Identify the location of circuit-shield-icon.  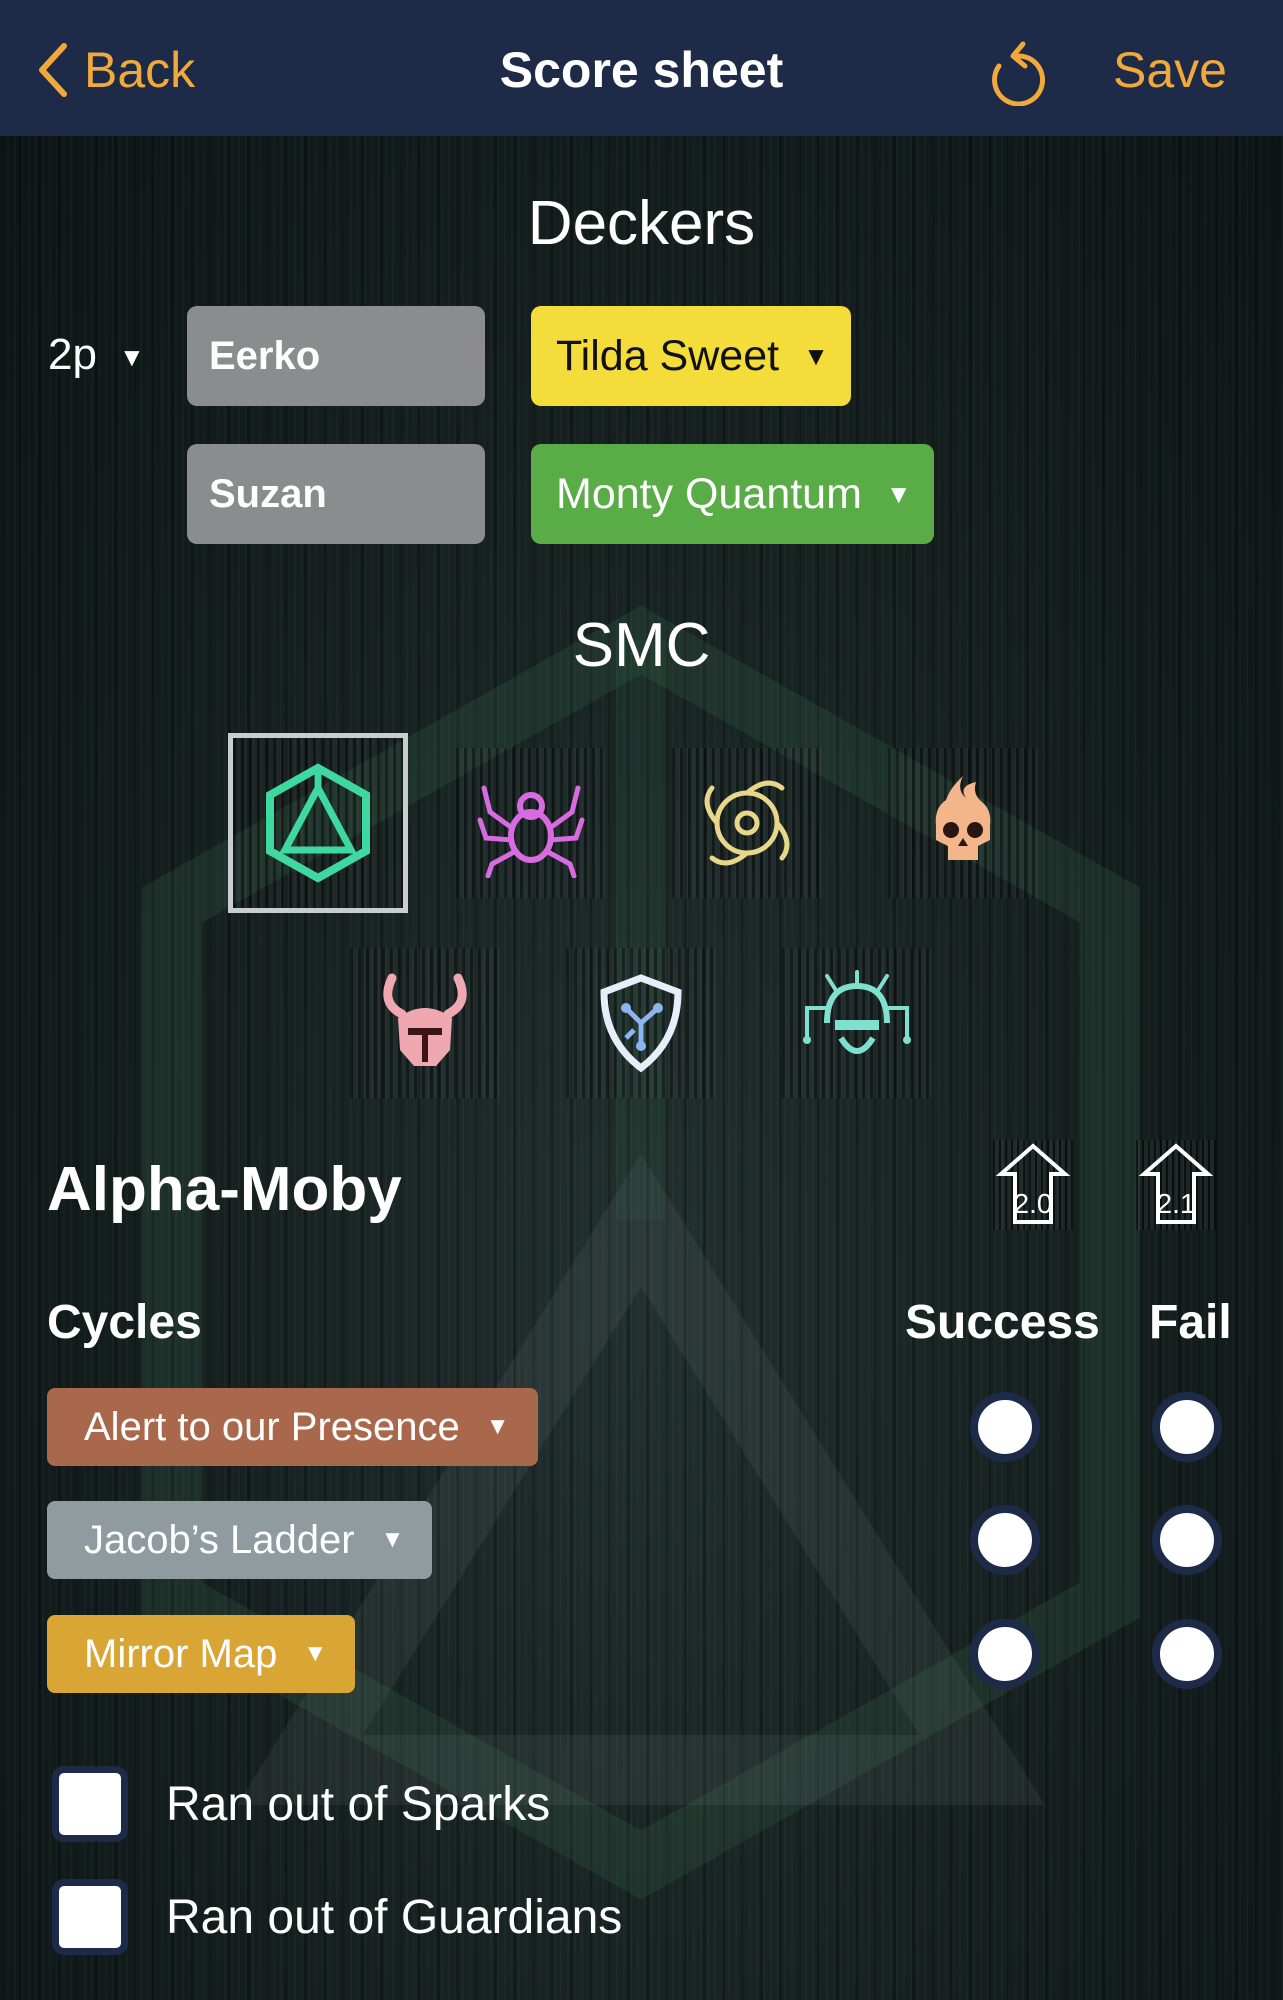
(641, 1023).